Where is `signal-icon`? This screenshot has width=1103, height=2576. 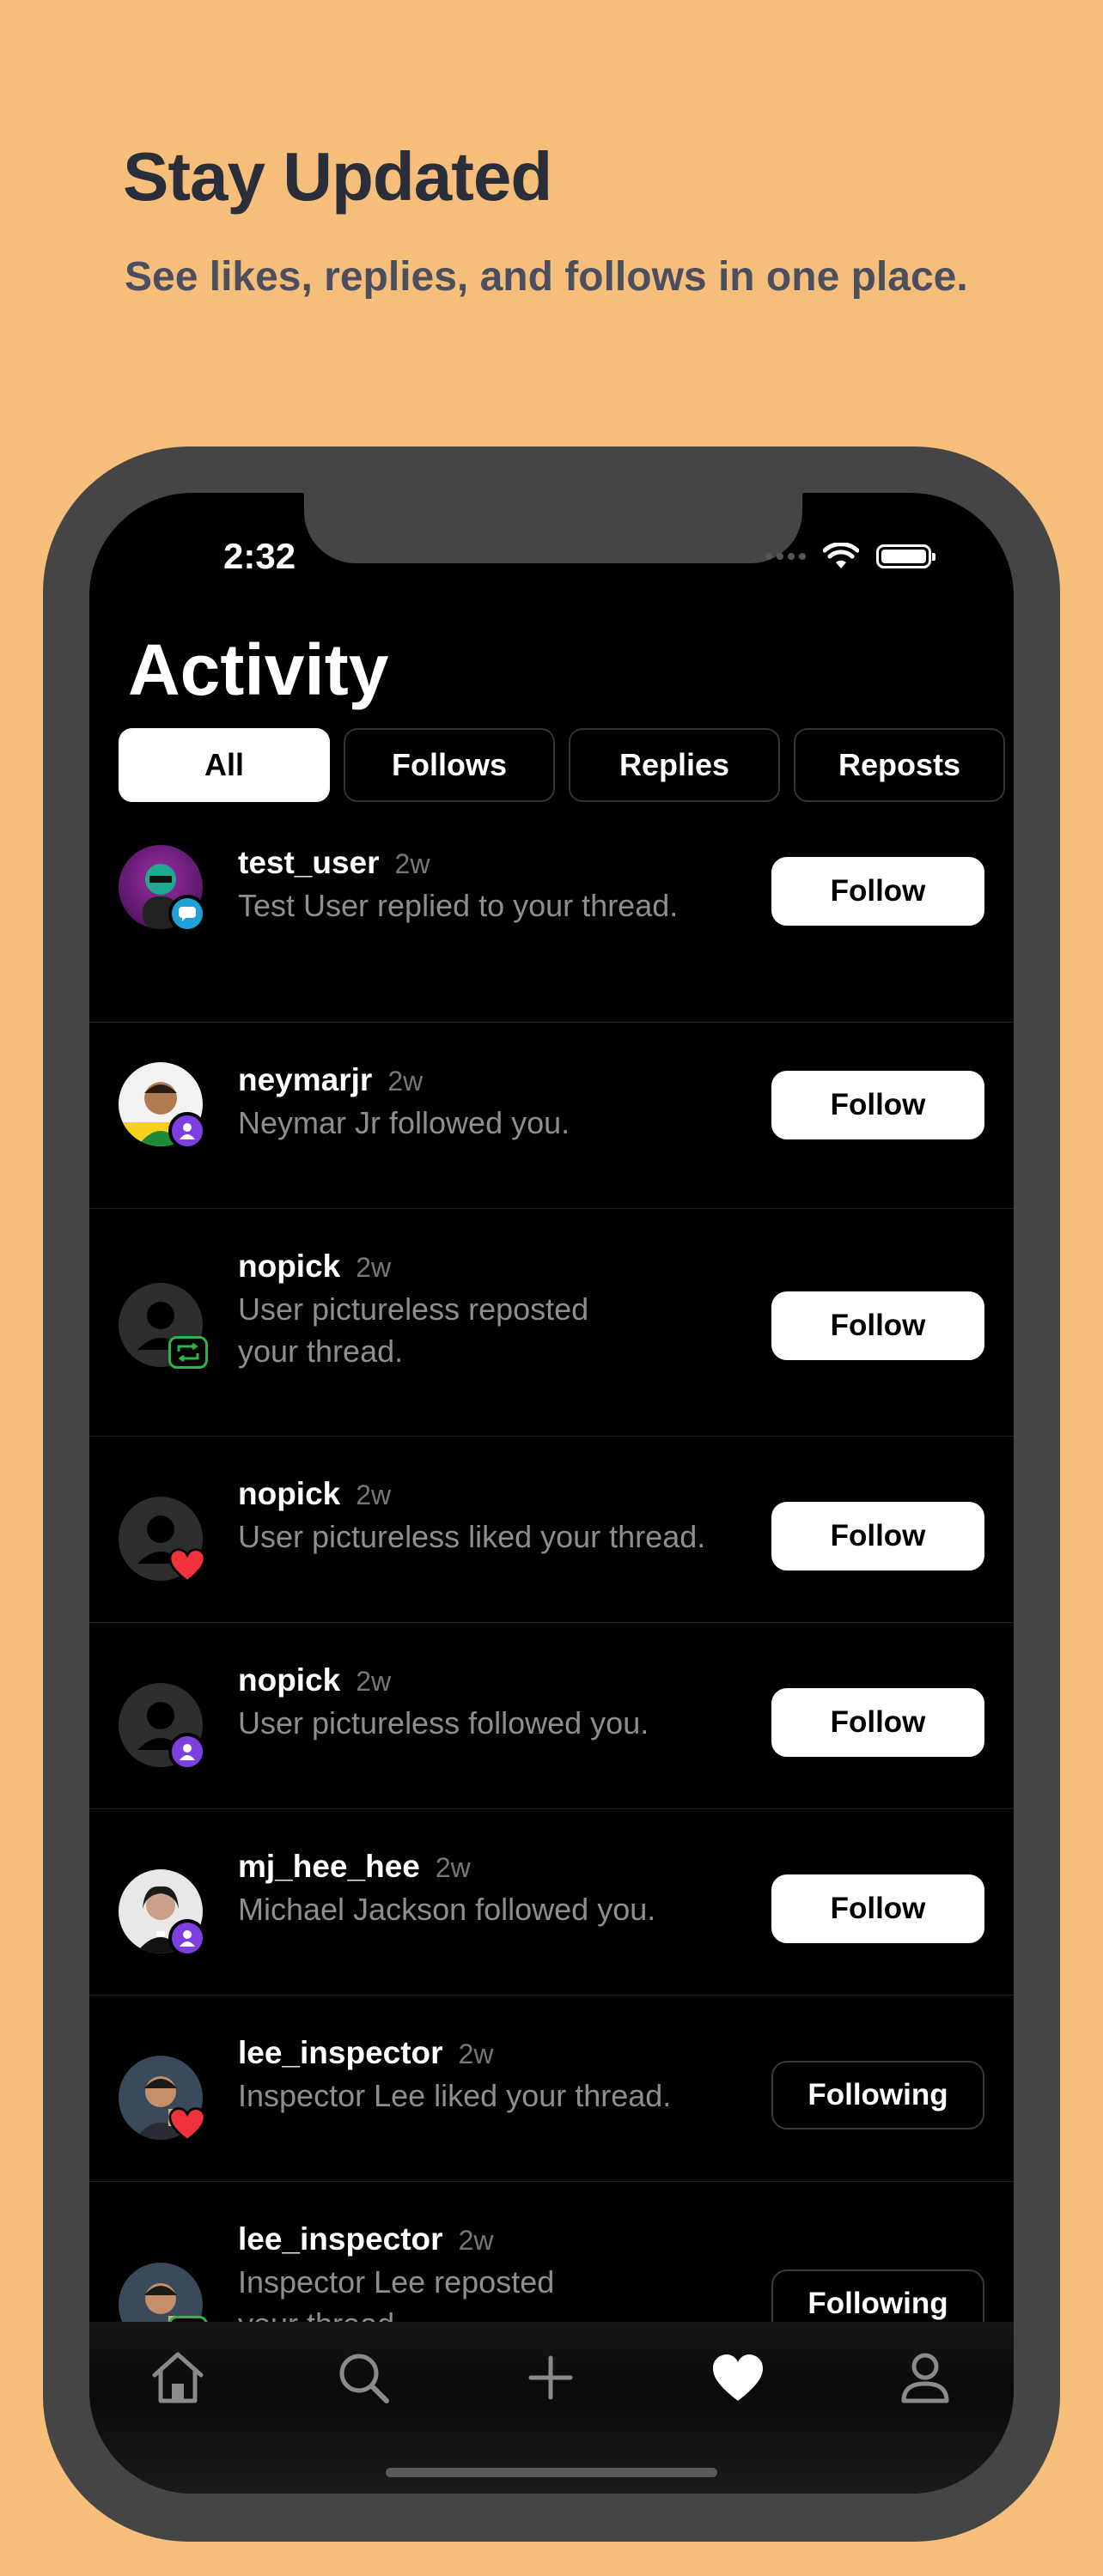
signal-icon is located at coordinates (785, 556).